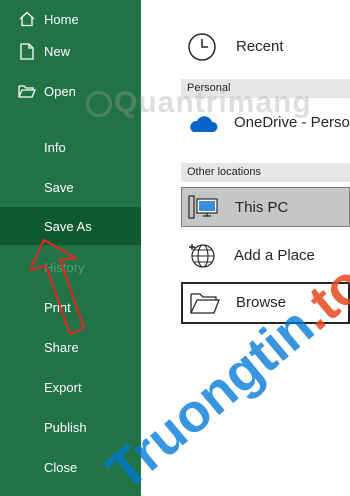  Describe the element at coordinates (60, 91) in the screenshot. I see `sidebar-item-label: Open` at that location.